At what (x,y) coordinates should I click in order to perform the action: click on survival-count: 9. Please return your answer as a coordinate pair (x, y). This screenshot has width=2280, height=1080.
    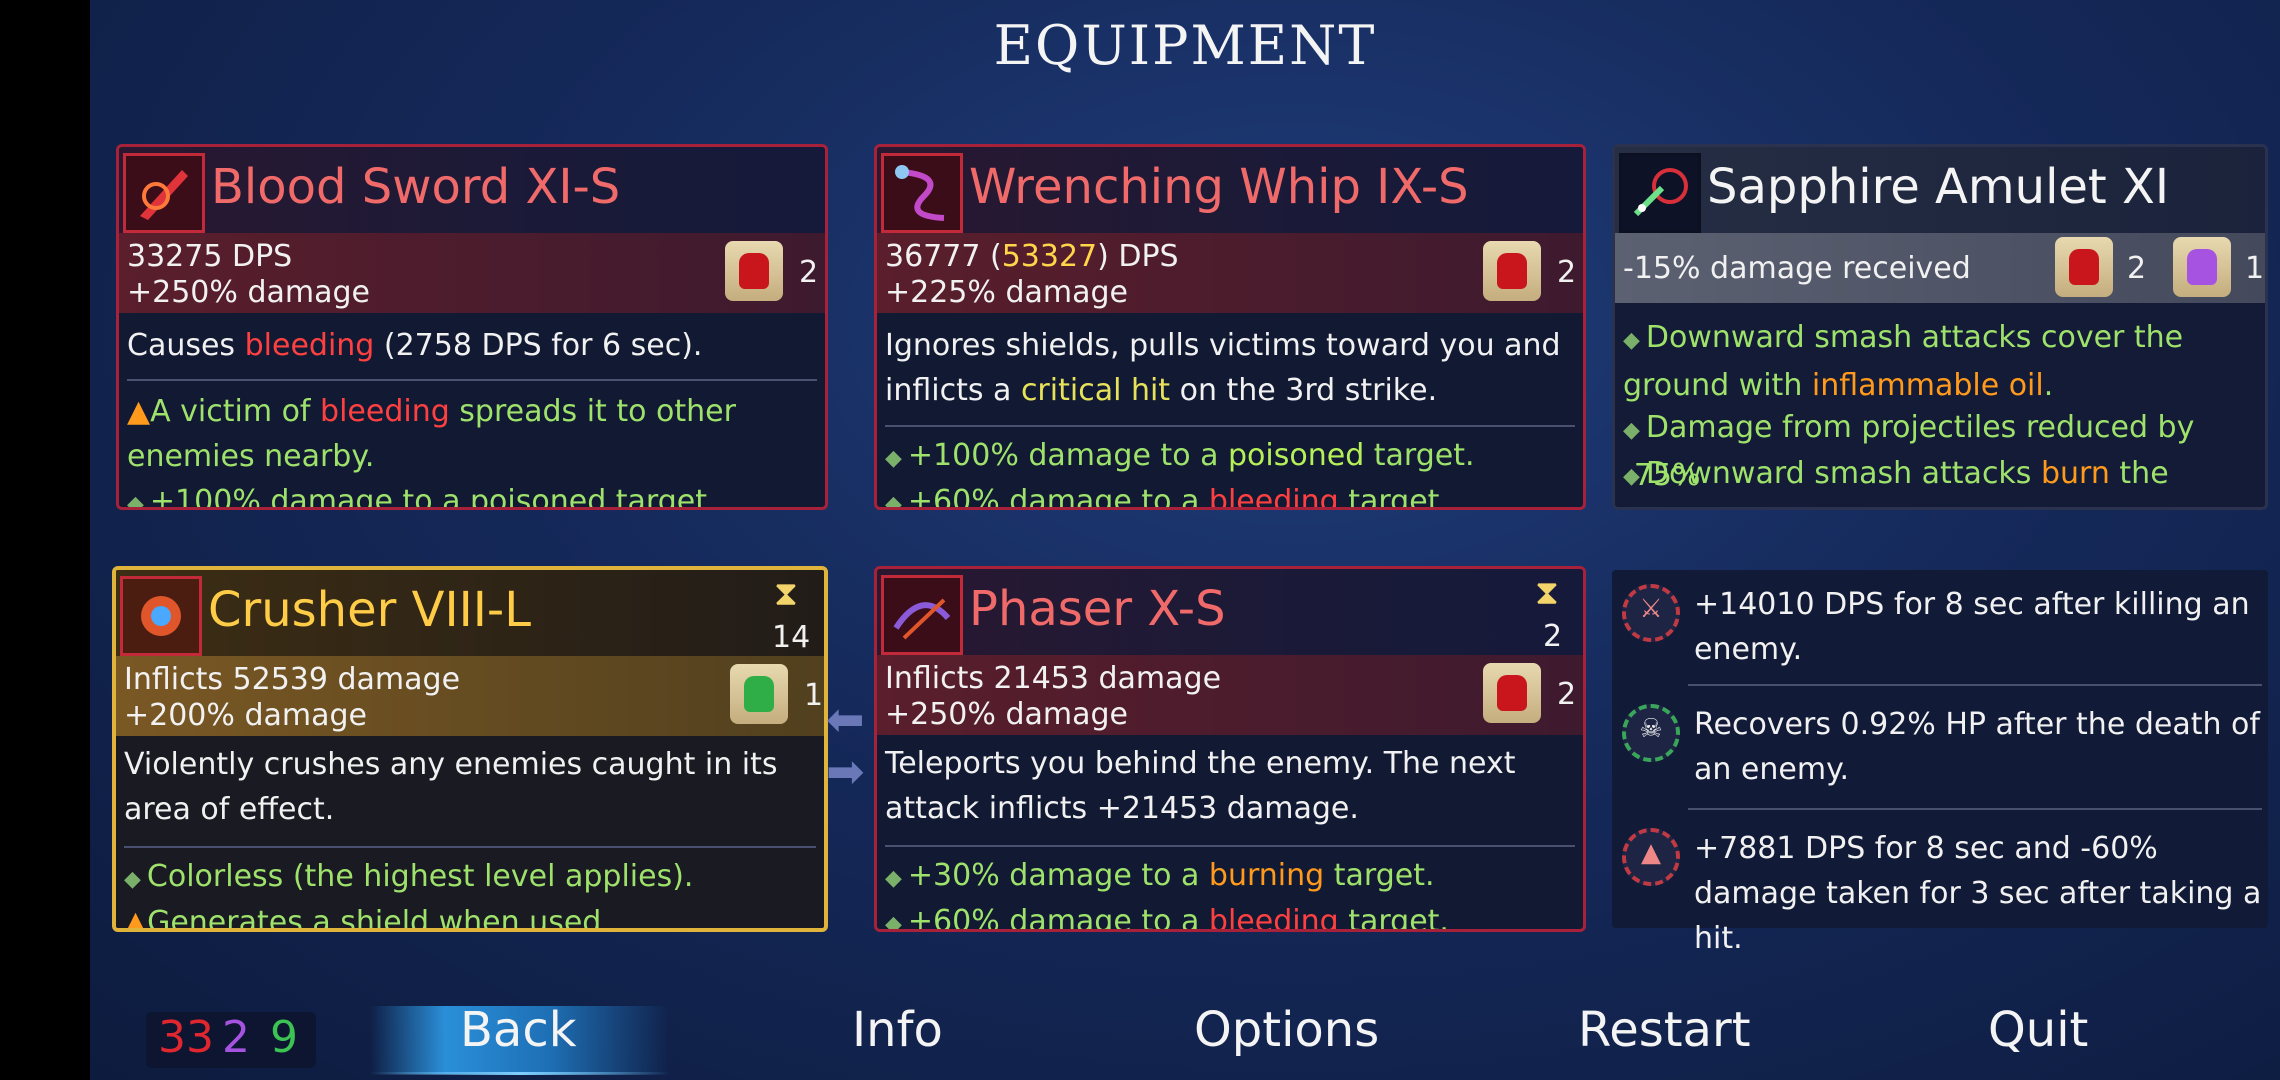
    Looking at the image, I should click on (284, 1037).